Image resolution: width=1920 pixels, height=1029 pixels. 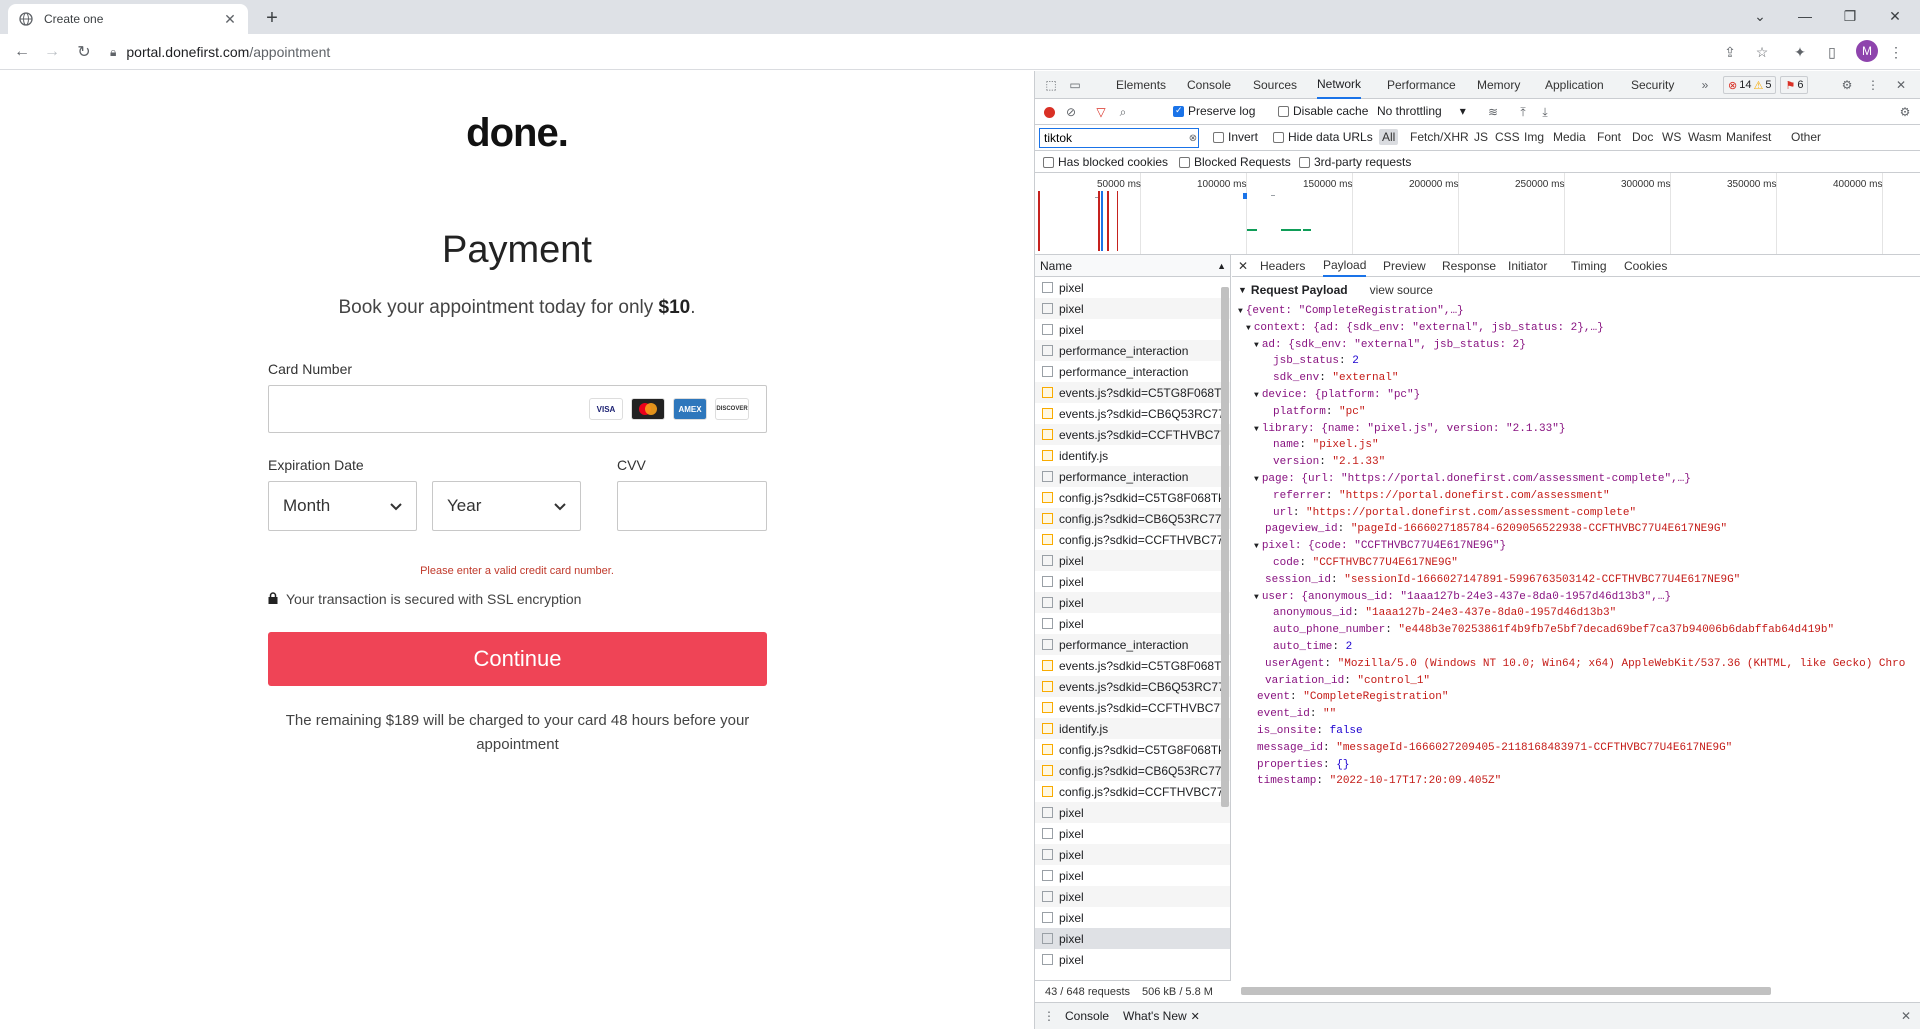 I want to click on preserve-log-checkbox: Preserve log, so click(x=1214, y=111).